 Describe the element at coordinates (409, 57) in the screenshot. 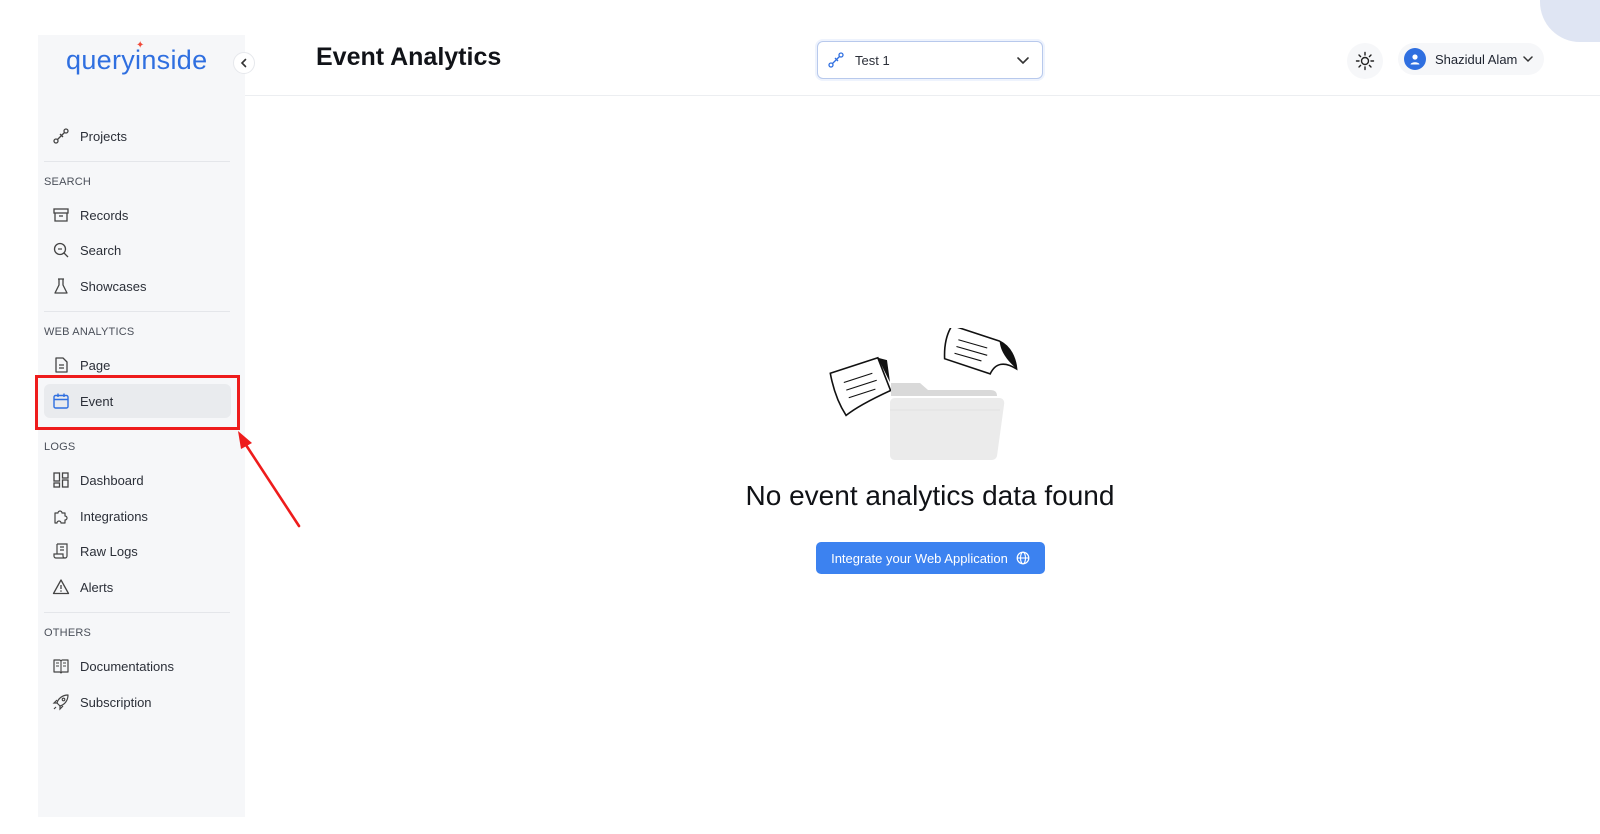

I see `page-title: Event Analytics` at that location.